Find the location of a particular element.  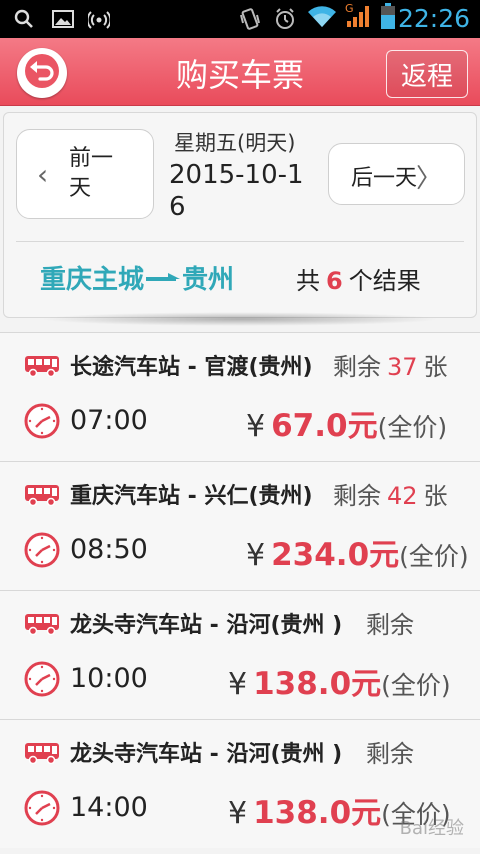

result-count: 共 6 个结果 is located at coordinates (358, 278).